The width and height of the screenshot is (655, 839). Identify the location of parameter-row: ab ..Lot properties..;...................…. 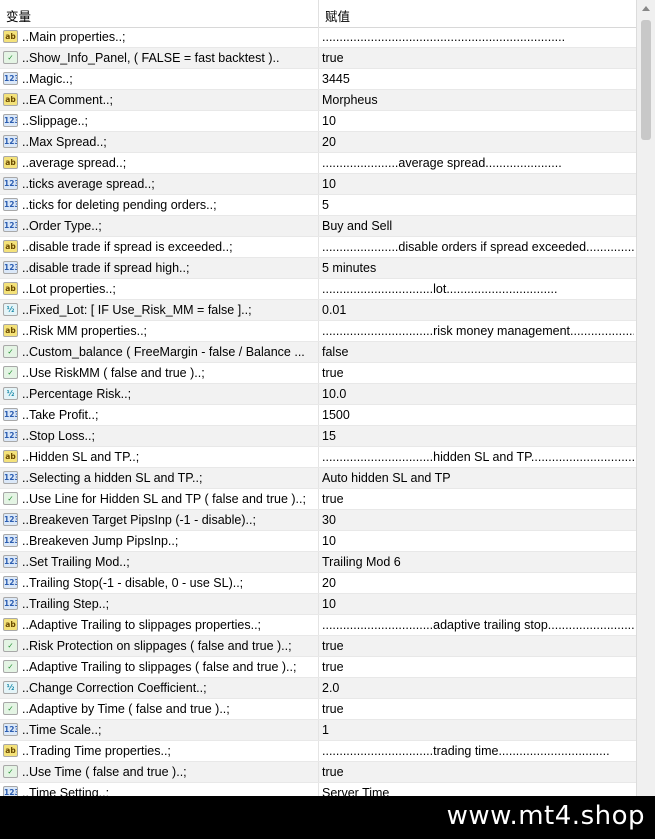
(318, 289).